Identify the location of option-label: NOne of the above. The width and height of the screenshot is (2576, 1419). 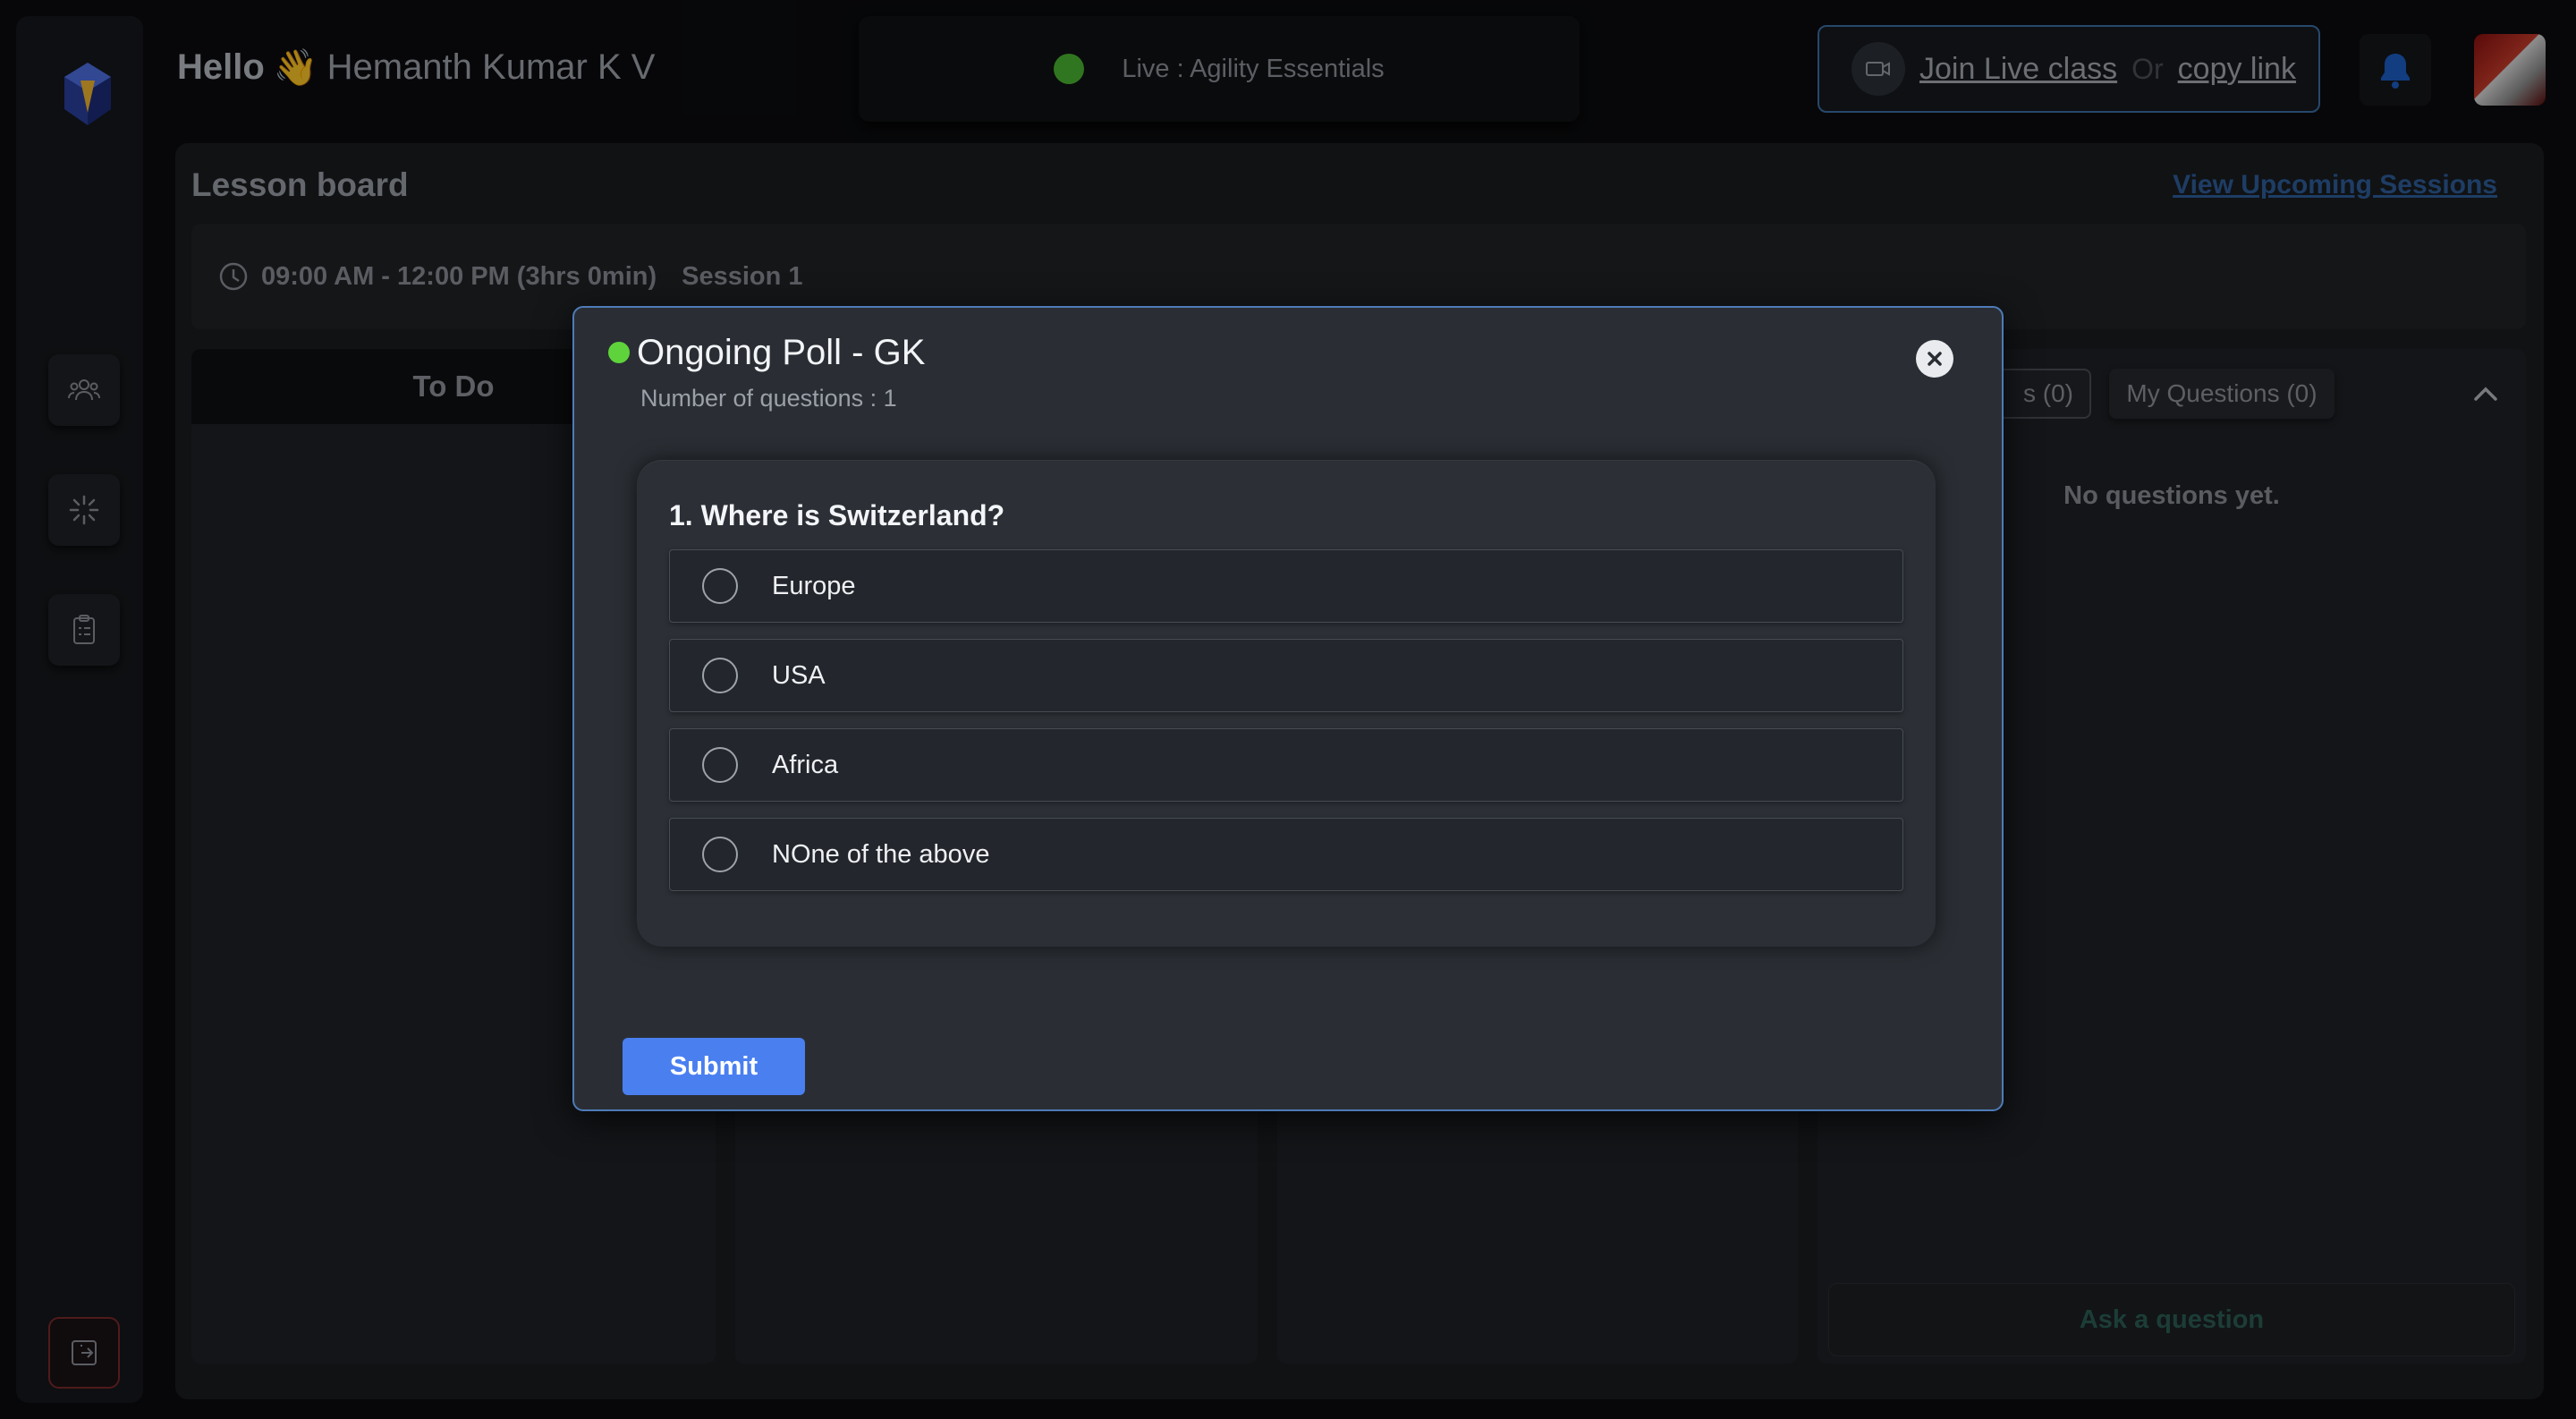
(881, 854).